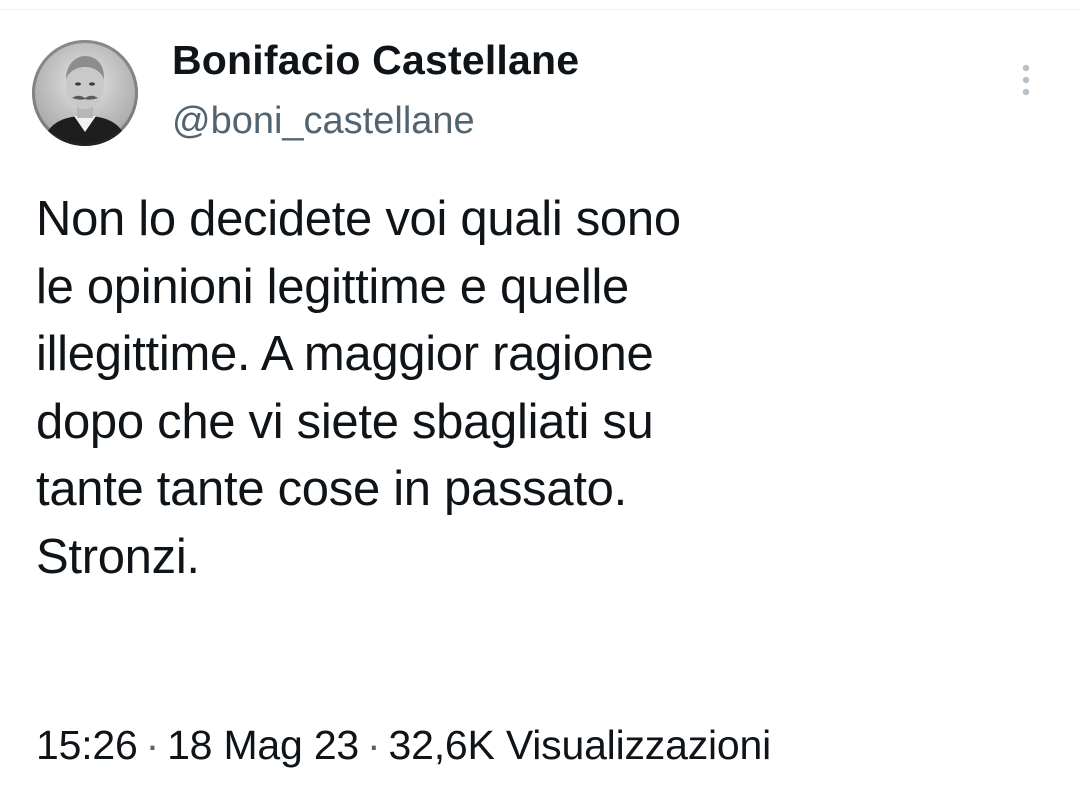 The image size is (1080, 800). I want to click on views-label: Visualizzazioni, so click(638, 745).